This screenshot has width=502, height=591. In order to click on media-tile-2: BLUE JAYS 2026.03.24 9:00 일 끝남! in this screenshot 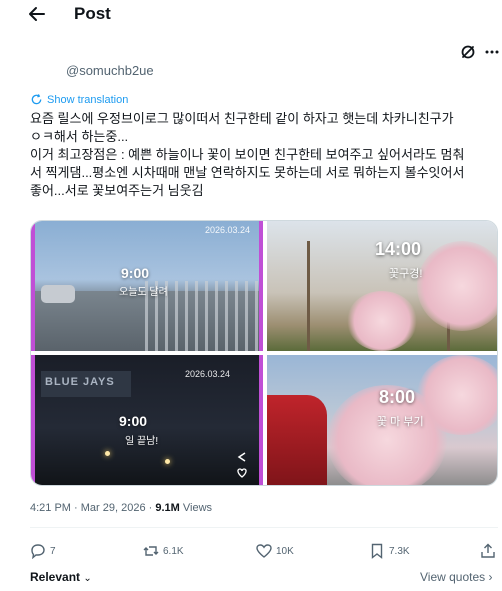, I will do `click(147, 420)`.